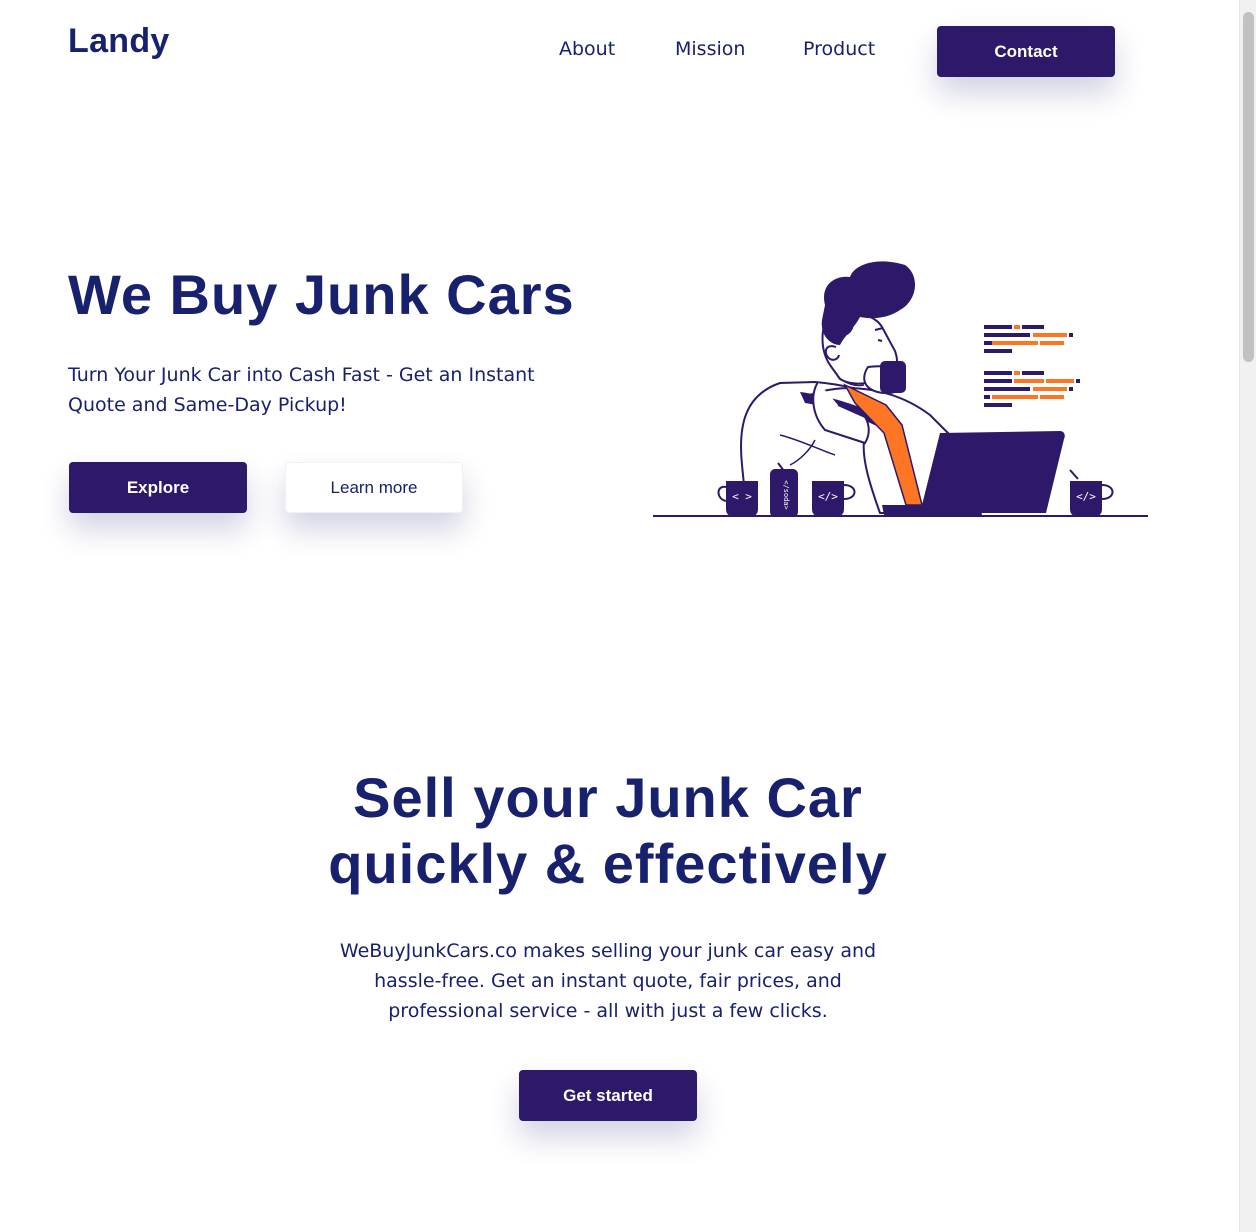 This screenshot has width=1256, height=1232. Describe the element at coordinates (1248, 187) in the screenshot. I see `scrollbar-thumb` at that location.